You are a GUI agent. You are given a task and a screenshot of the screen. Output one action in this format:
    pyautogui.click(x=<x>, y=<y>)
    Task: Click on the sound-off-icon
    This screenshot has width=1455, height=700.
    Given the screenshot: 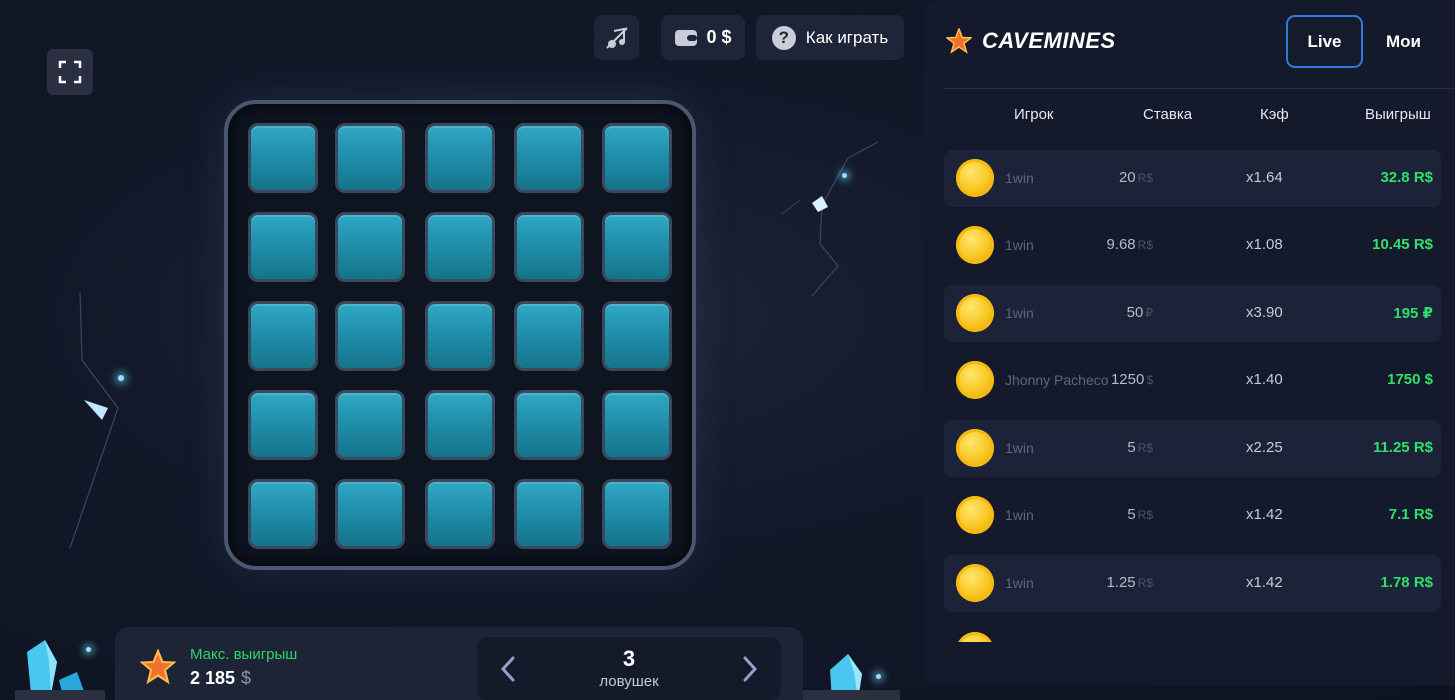 What is the action you would take?
    pyautogui.click(x=616, y=37)
    